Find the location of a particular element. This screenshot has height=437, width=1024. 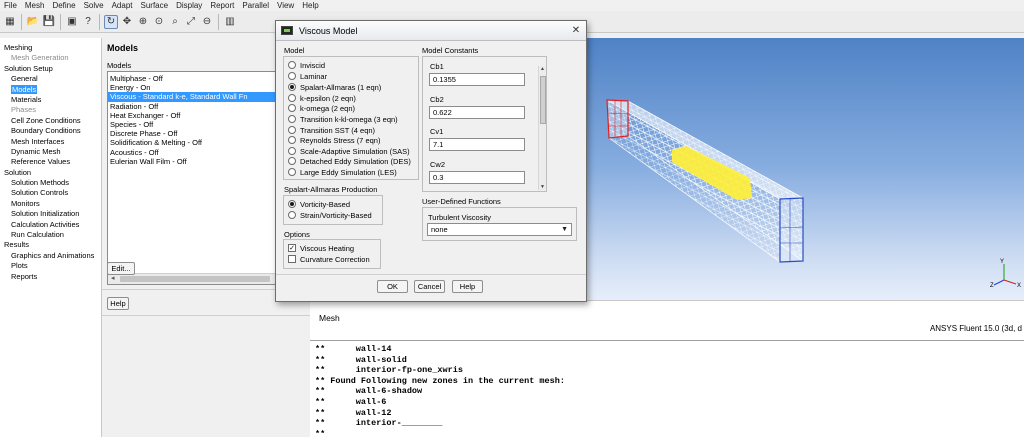

constant-input-cb2: 0.622 is located at coordinates (477, 112).